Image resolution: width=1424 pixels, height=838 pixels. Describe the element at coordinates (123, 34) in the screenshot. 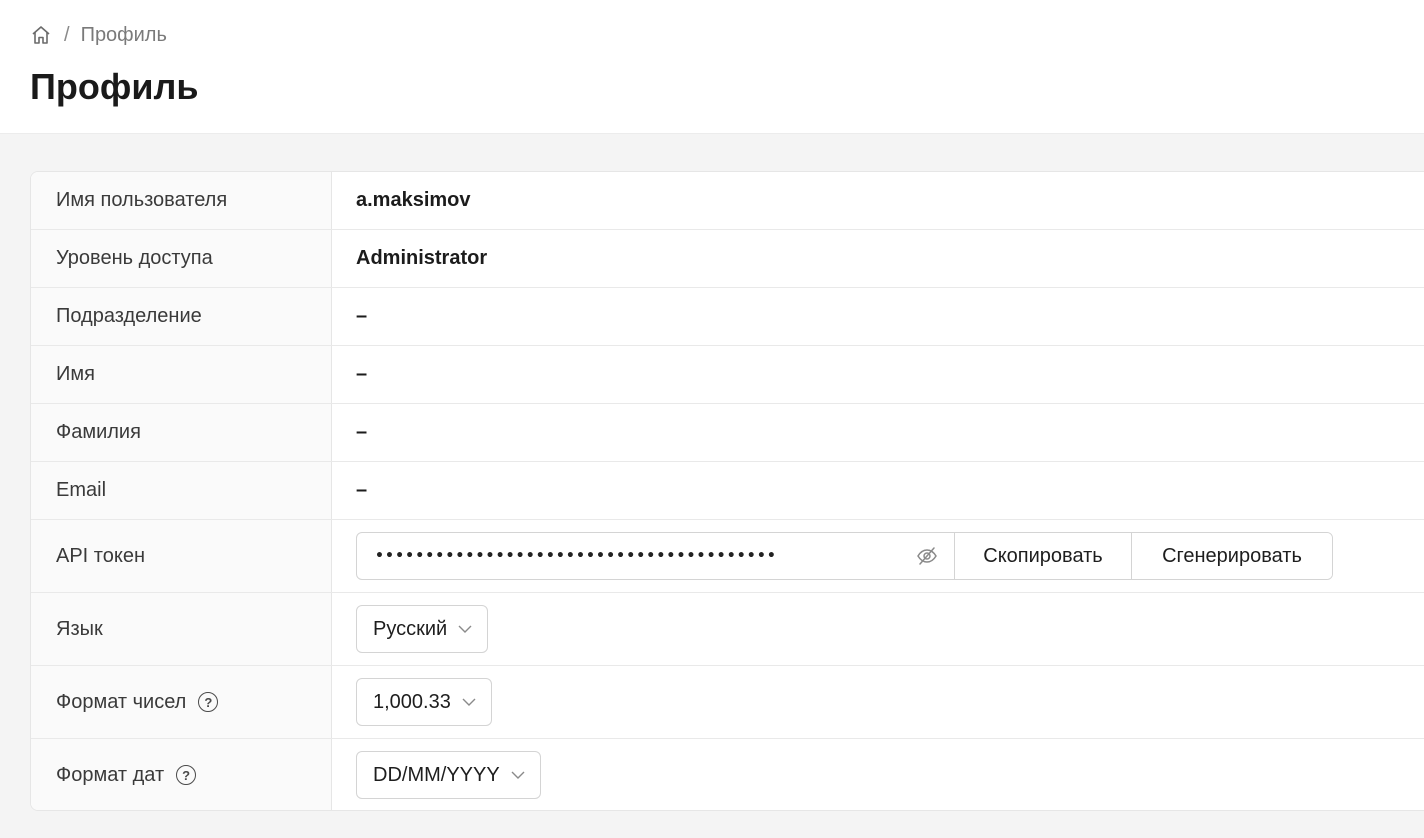

I see `breadcrumb-current: Профиль` at that location.